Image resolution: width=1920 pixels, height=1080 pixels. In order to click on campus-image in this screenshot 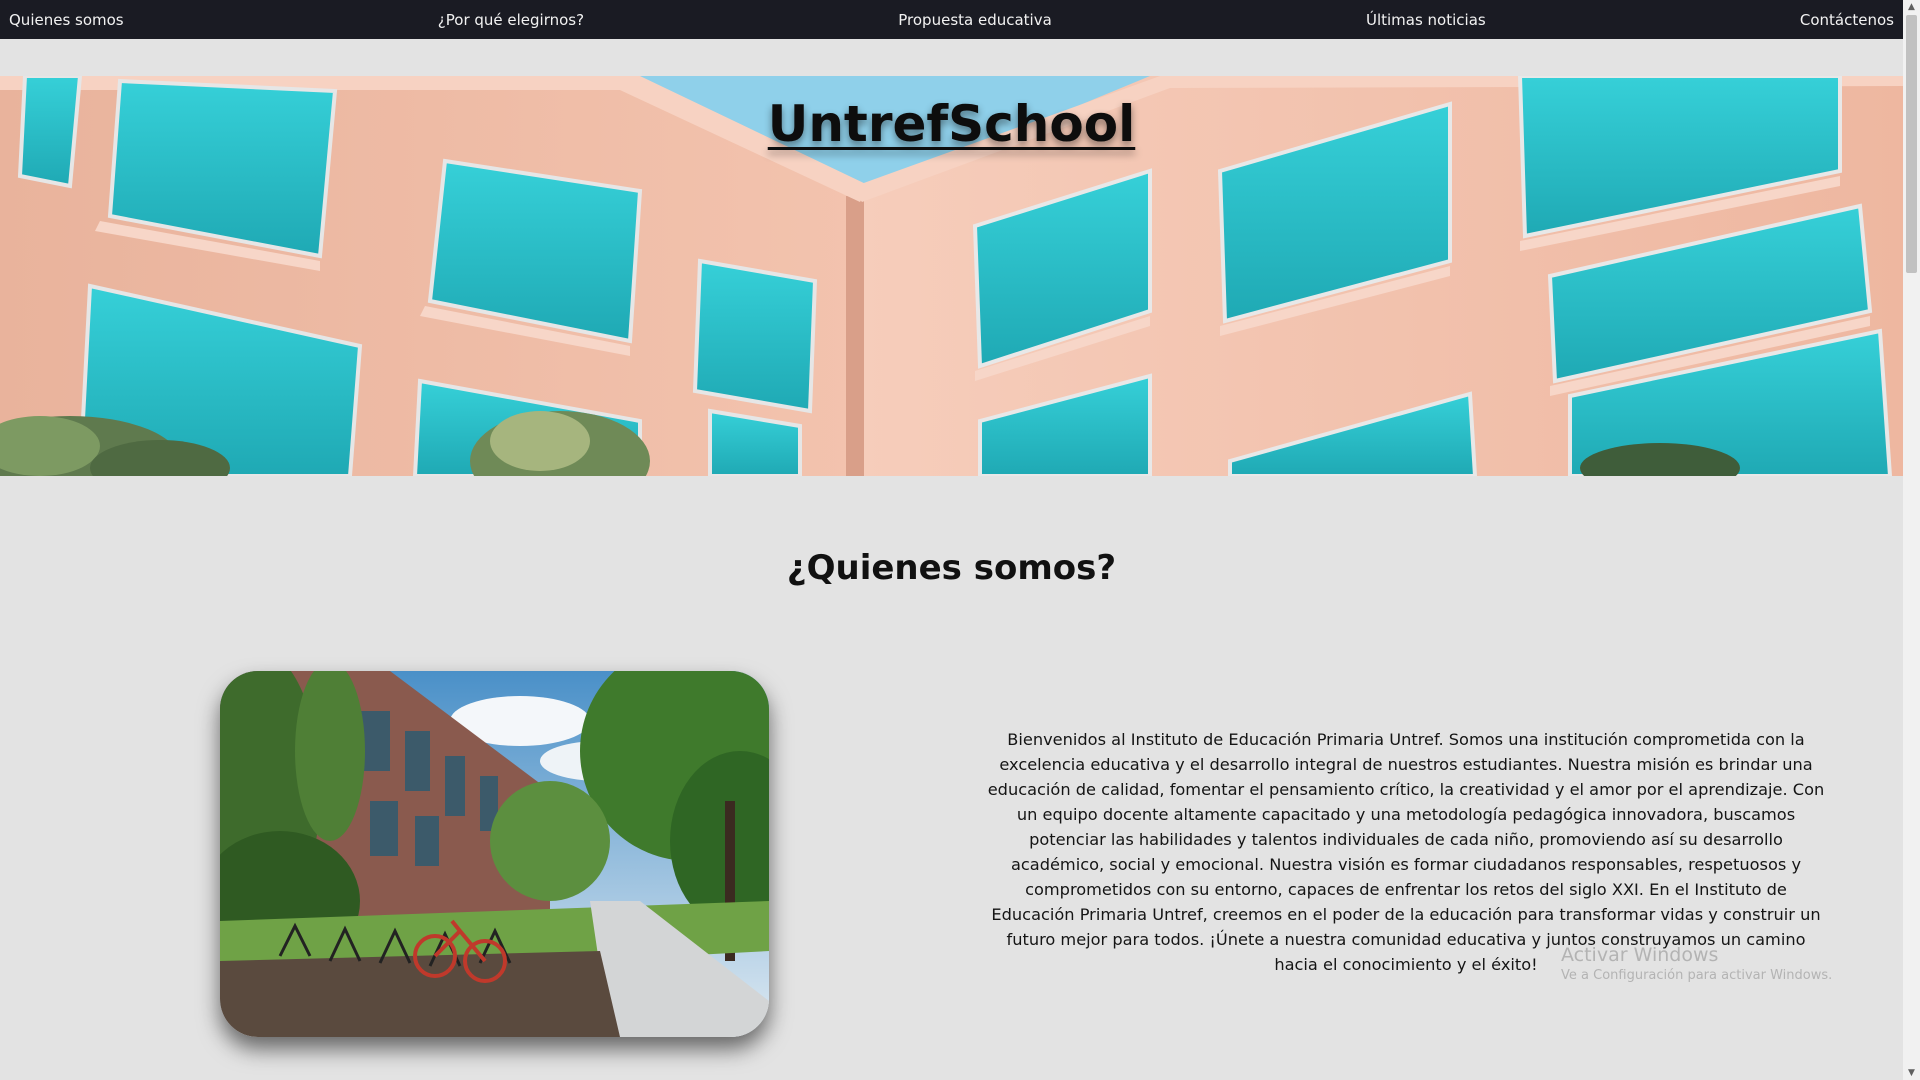, I will do `click(494, 854)`.